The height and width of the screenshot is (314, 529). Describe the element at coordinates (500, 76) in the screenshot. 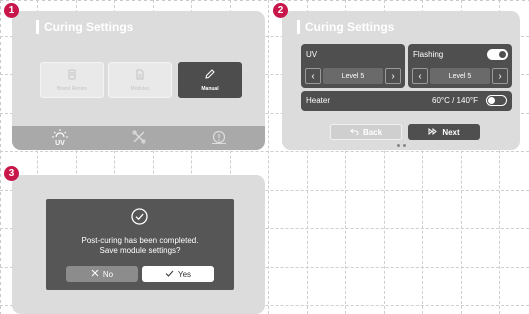

I see `flashing-increase-button: ›` at that location.